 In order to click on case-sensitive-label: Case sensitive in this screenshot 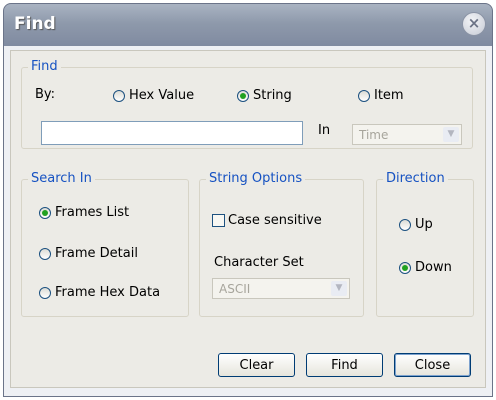, I will do `click(275, 220)`.